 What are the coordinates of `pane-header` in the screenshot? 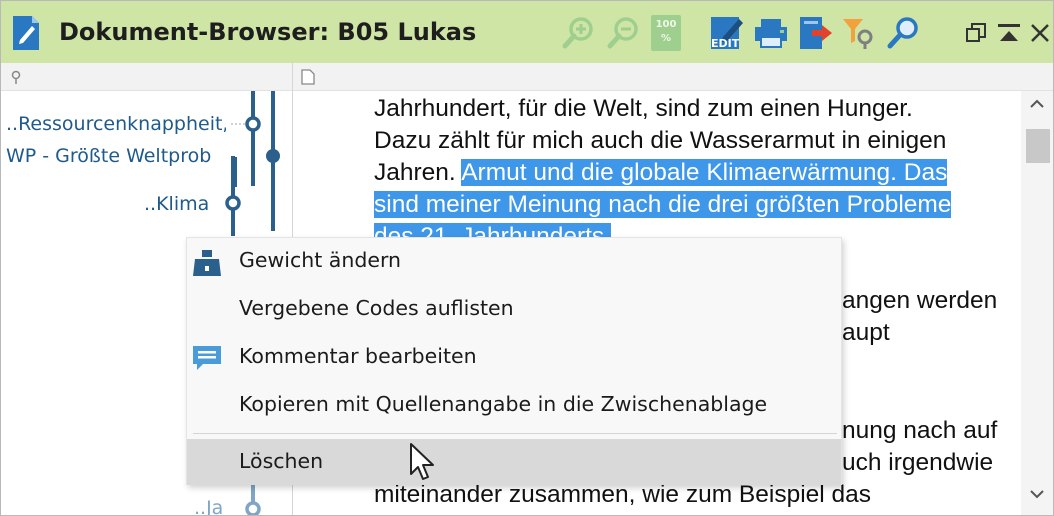 It's located at (527, 77).